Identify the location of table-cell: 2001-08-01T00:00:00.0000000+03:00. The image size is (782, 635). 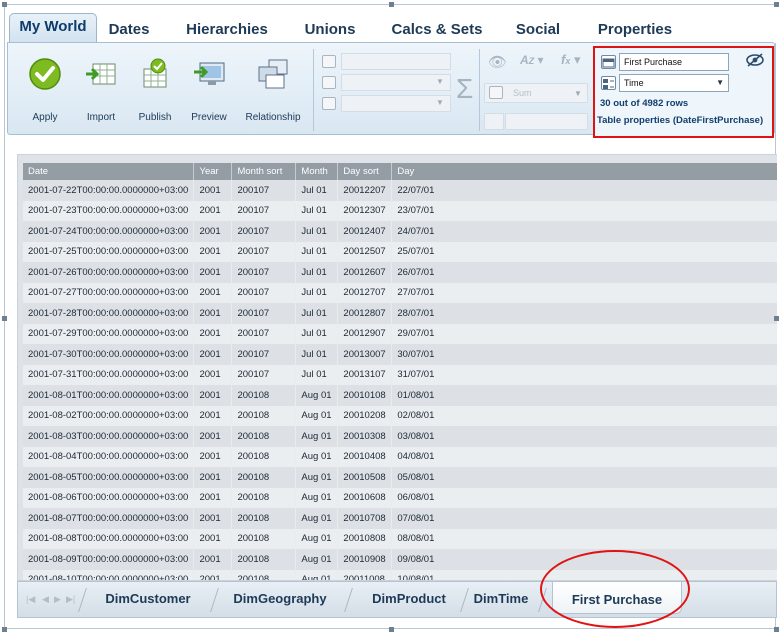
(109, 395).